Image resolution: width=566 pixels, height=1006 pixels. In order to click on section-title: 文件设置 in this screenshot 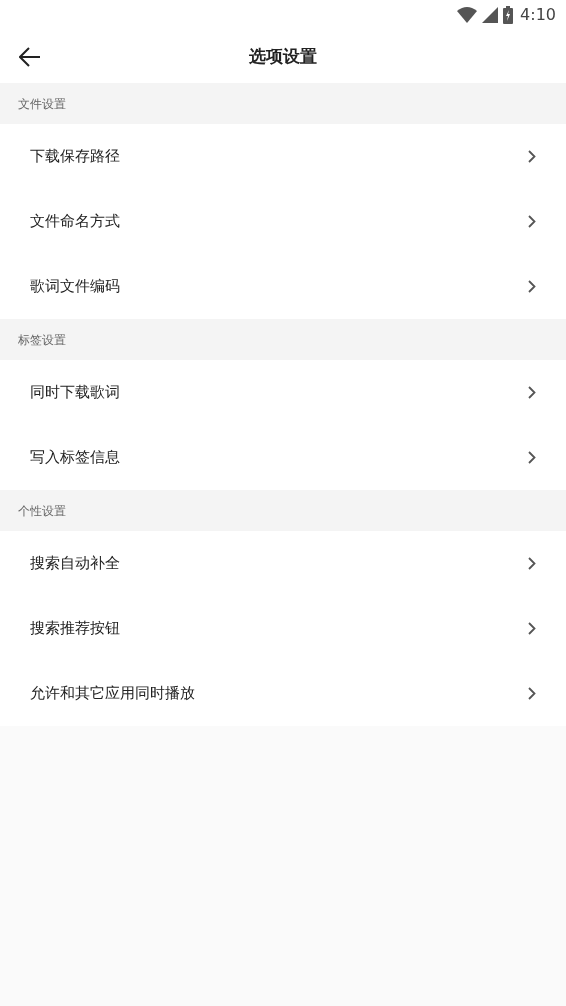, I will do `click(42, 104)`.